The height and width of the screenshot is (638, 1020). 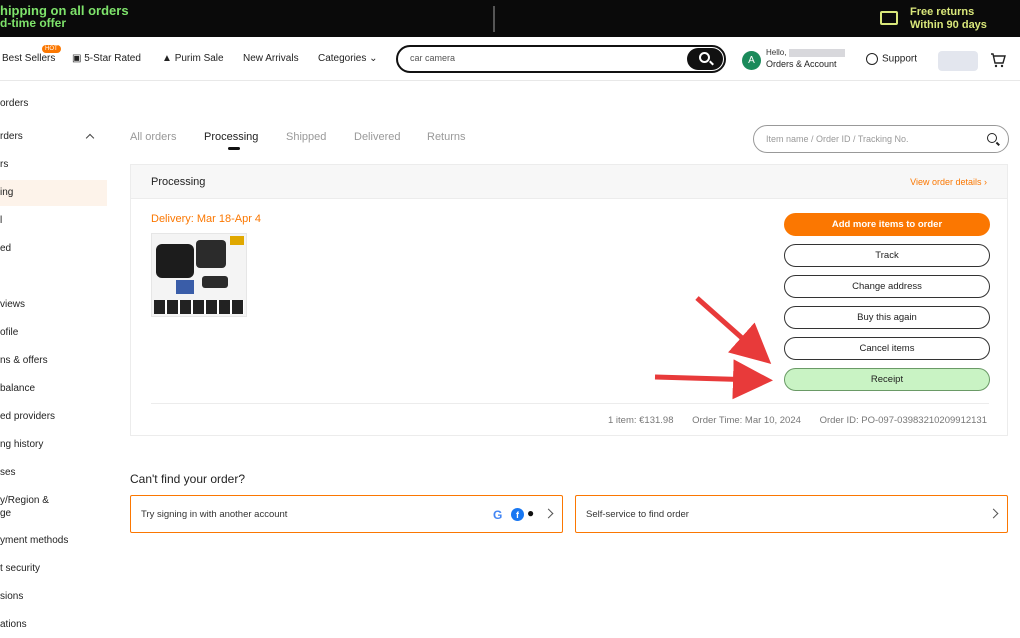 I want to click on sidebar-item-shipped: l, so click(x=1, y=220).